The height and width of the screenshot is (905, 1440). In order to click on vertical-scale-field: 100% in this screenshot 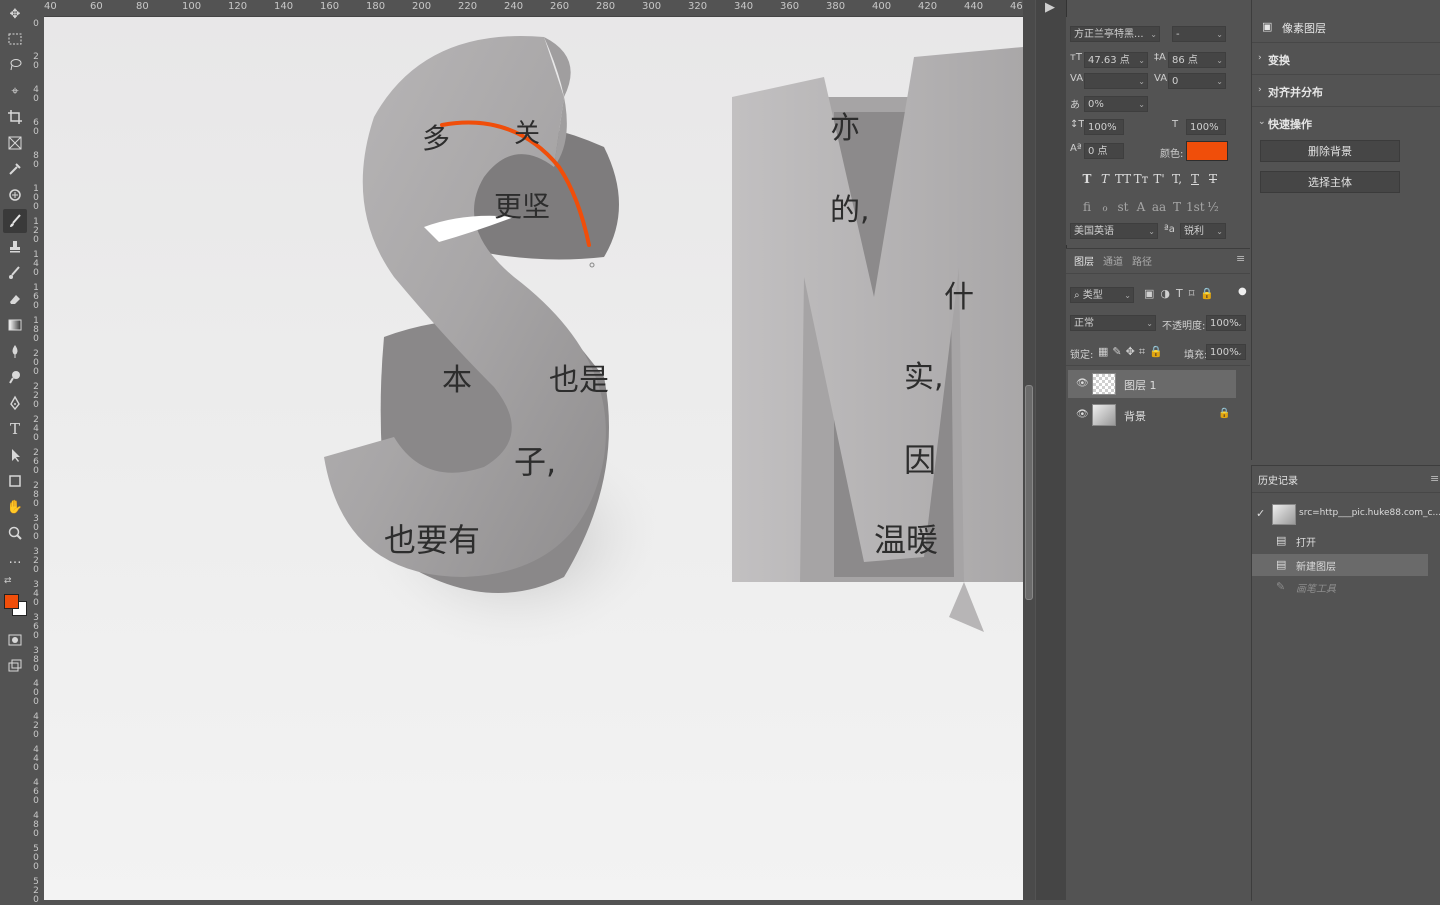, I will do `click(1104, 127)`.